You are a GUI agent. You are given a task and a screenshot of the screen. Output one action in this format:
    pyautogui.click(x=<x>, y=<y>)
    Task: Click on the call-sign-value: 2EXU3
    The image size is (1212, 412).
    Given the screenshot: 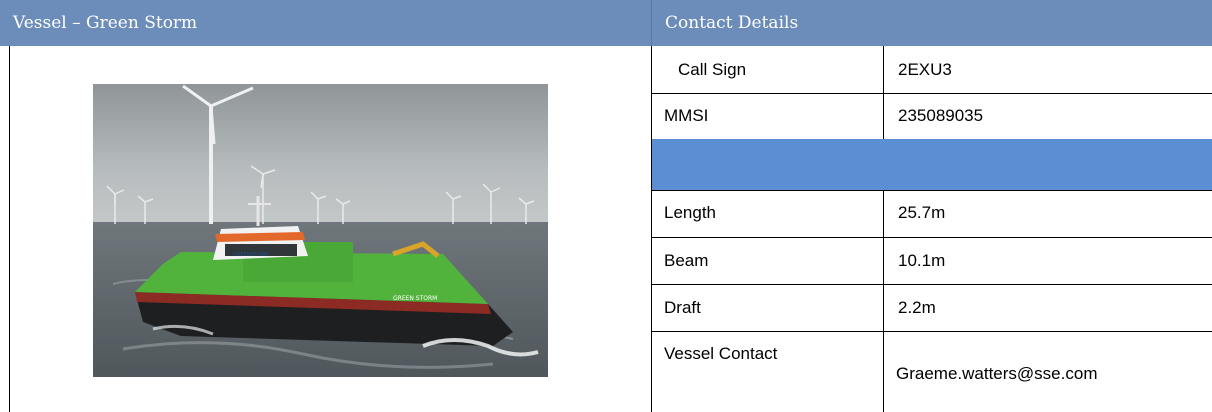 What is the action you would take?
    pyautogui.click(x=925, y=69)
    